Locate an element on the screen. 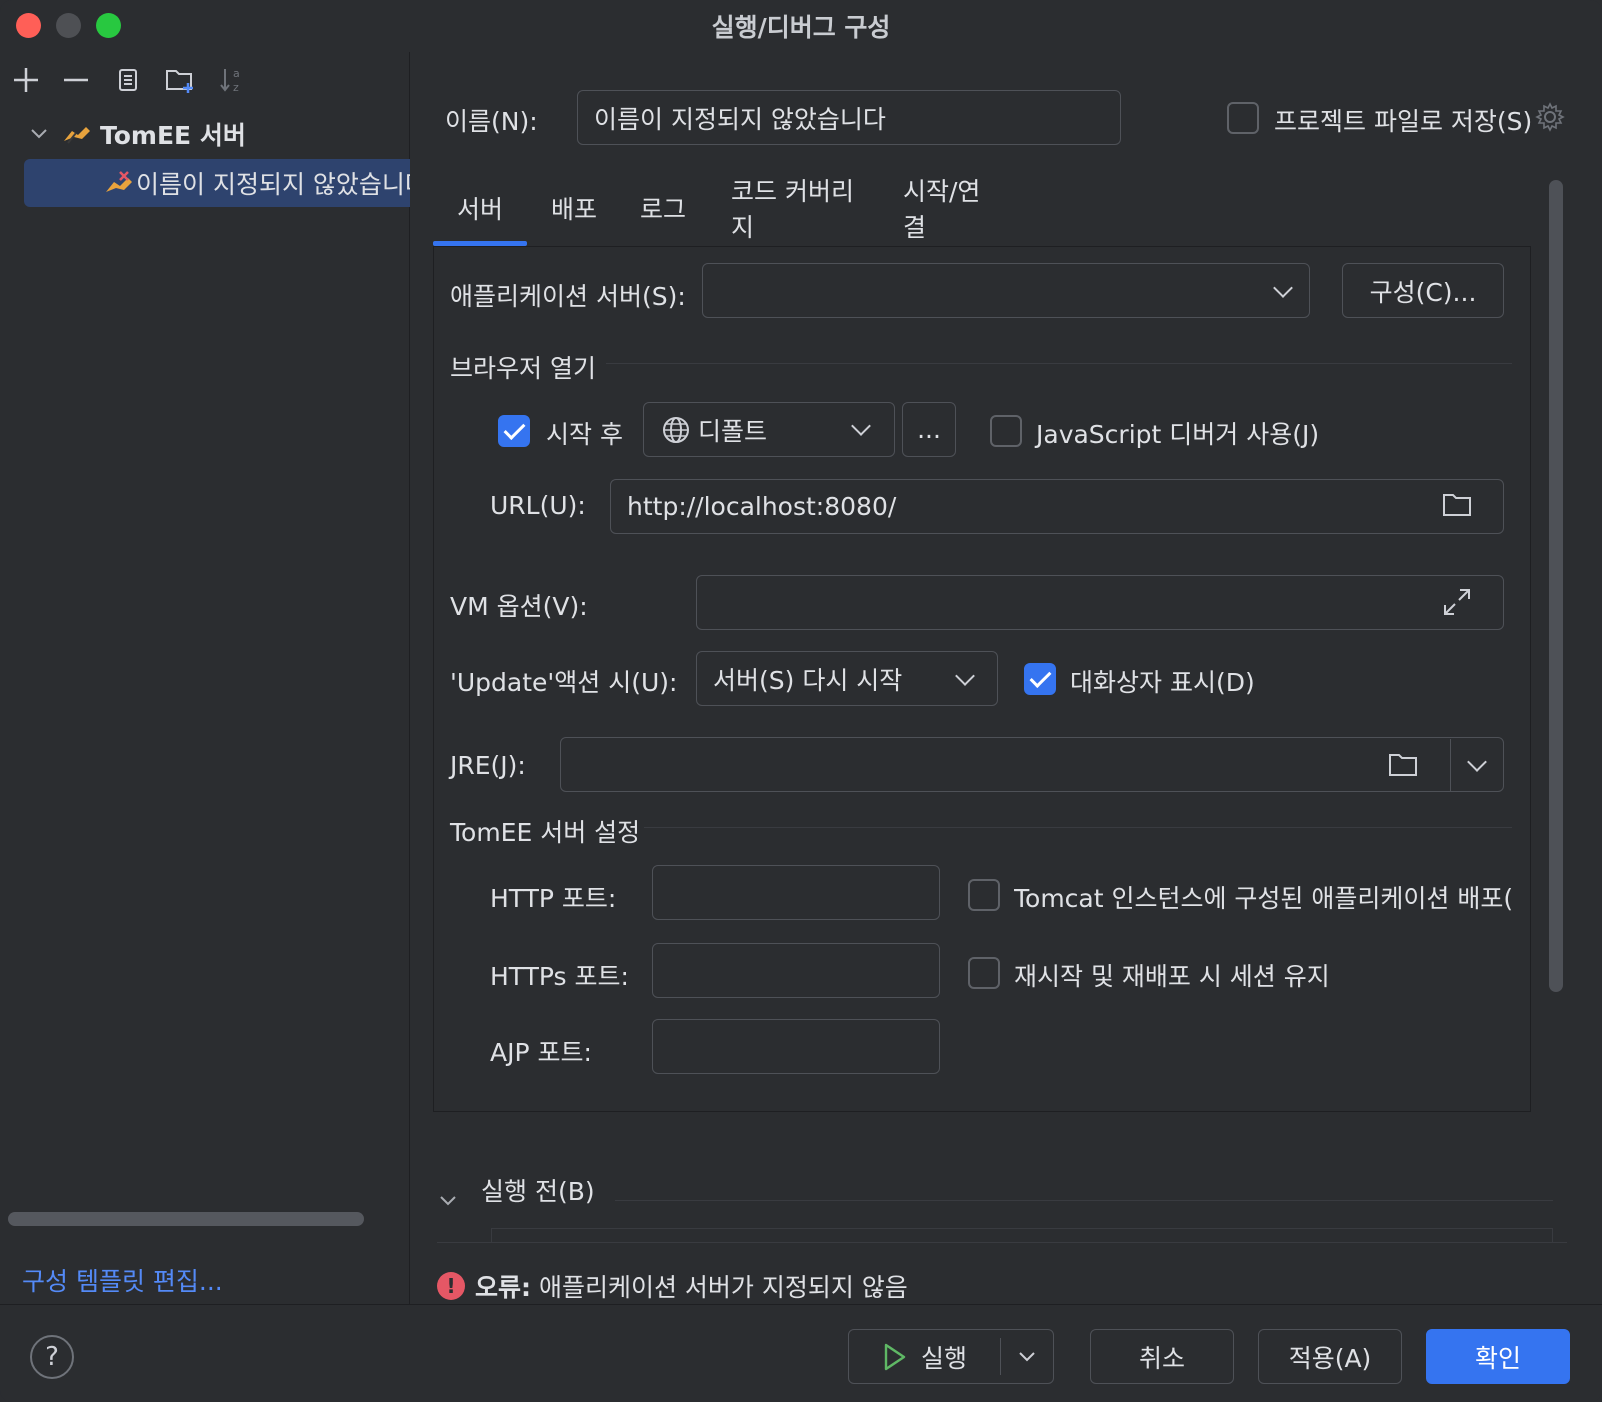  run-options-dropdown is located at coordinates (1027, 1356).